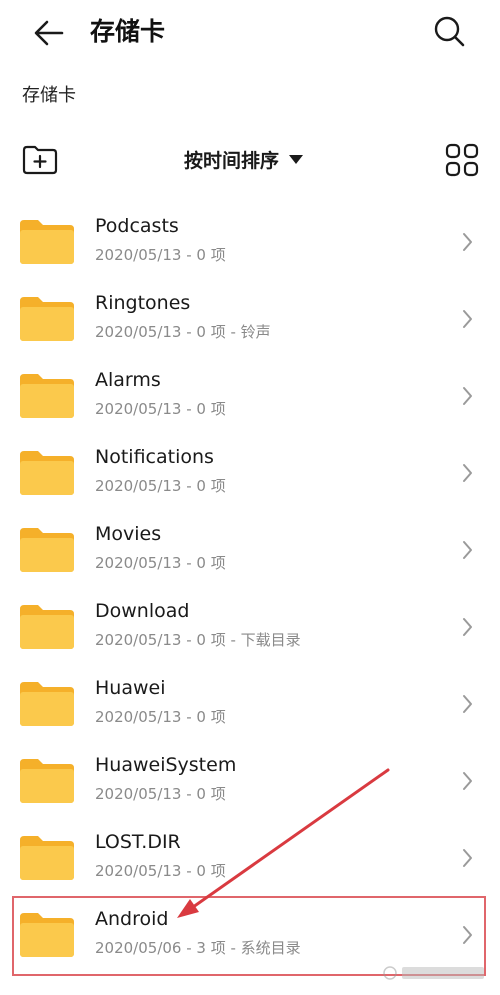 The width and height of the screenshot is (500, 995). I want to click on new-folder-button, so click(40, 160).